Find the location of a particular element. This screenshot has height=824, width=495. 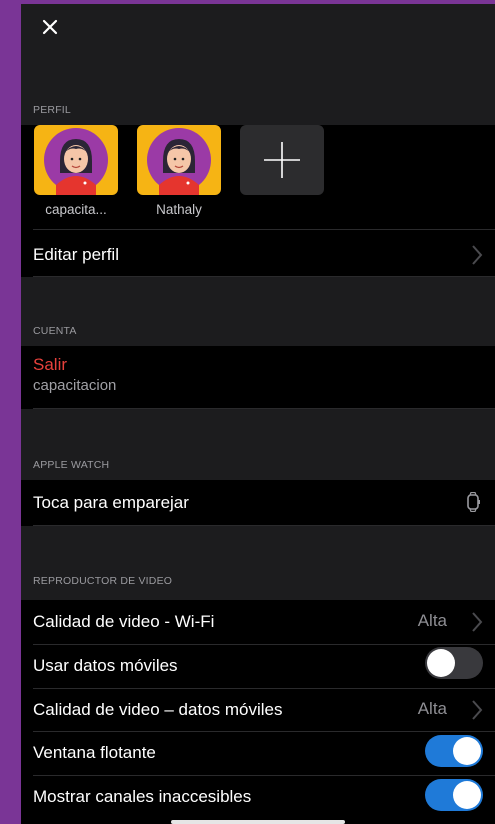

close-button is located at coordinates (50, 27).